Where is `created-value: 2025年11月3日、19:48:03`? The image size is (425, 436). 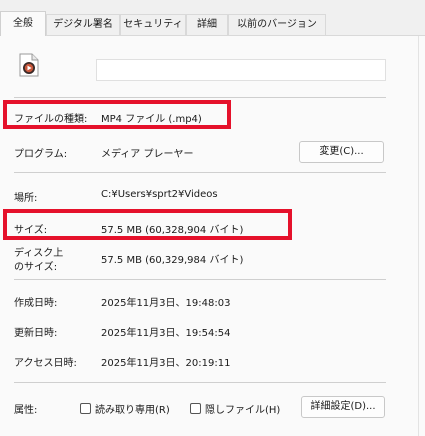 created-value: 2025年11月3日、19:48:03 is located at coordinates (166, 303).